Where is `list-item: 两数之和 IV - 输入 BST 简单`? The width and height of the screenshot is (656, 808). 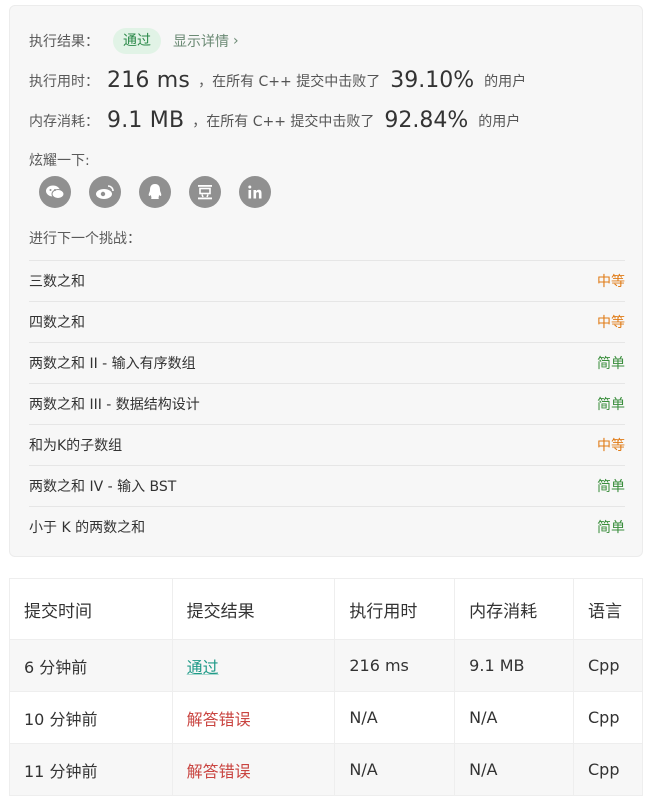
list-item: 两数之和 IV - 输入 BST 简单 is located at coordinates (327, 485).